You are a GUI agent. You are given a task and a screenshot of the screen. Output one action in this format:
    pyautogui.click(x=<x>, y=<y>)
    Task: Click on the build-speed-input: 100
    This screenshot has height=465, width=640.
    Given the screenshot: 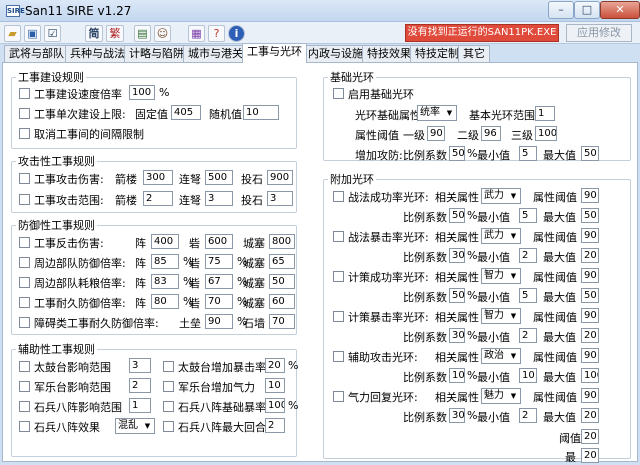 What is the action you would take?
    pyautogui.click(x=142, y=92)
    